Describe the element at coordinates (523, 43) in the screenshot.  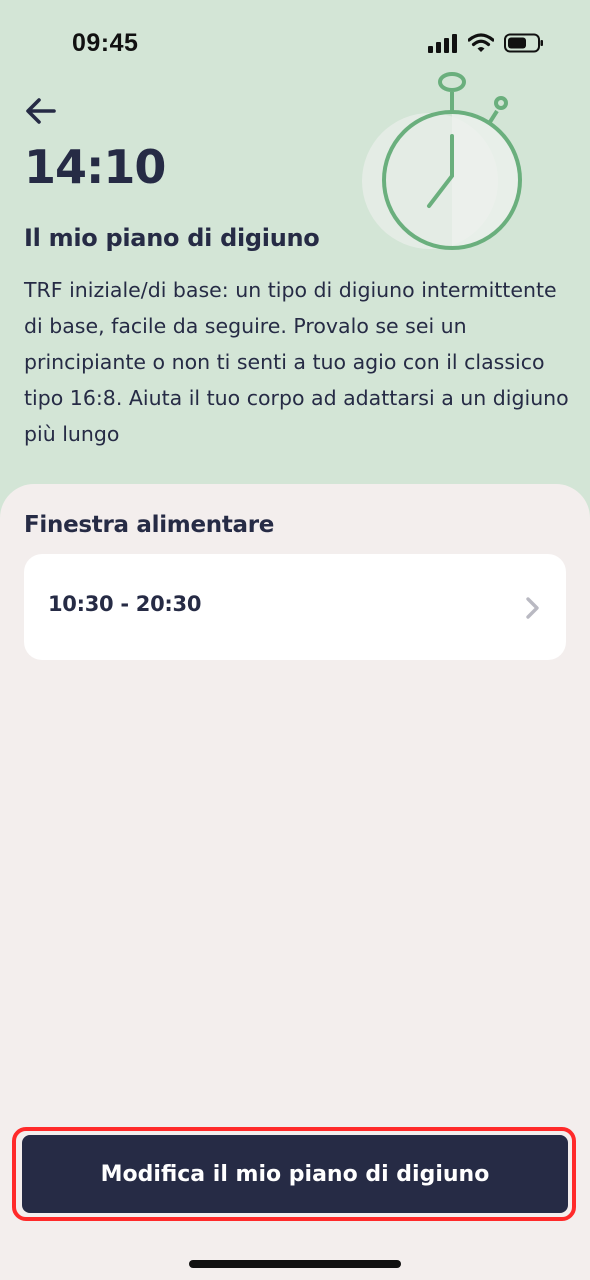
I see `battery-icon` at that location.